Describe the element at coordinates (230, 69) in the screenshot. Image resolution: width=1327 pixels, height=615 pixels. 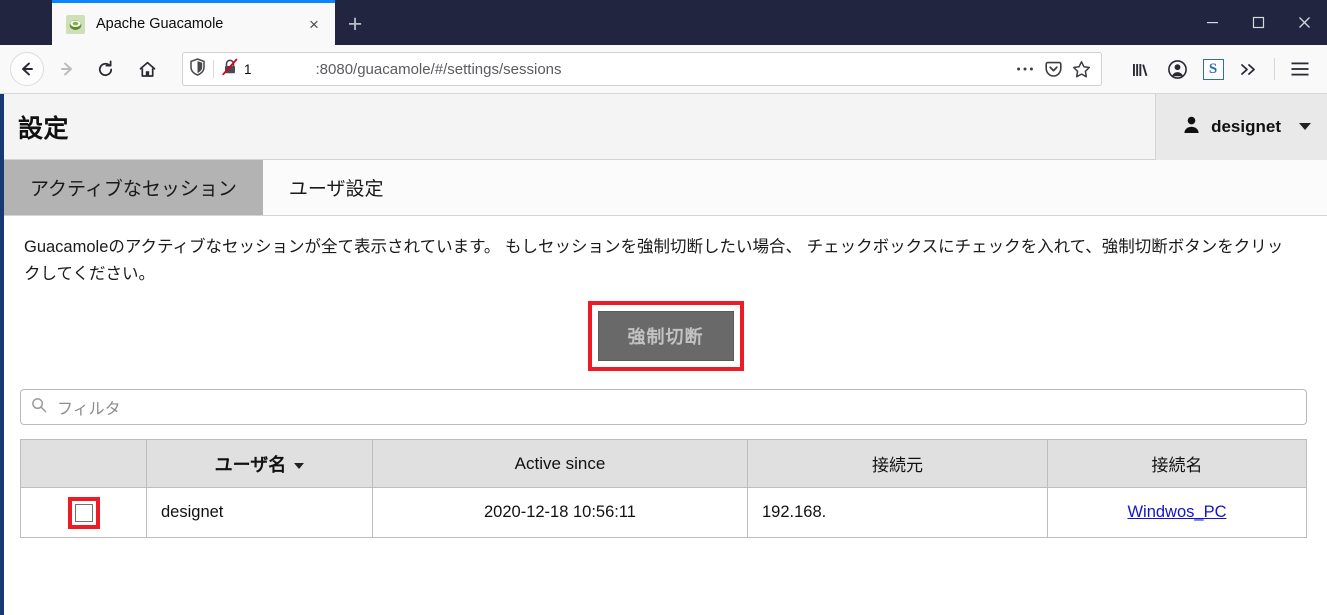
I see `crossed-lock-icon` at that location.